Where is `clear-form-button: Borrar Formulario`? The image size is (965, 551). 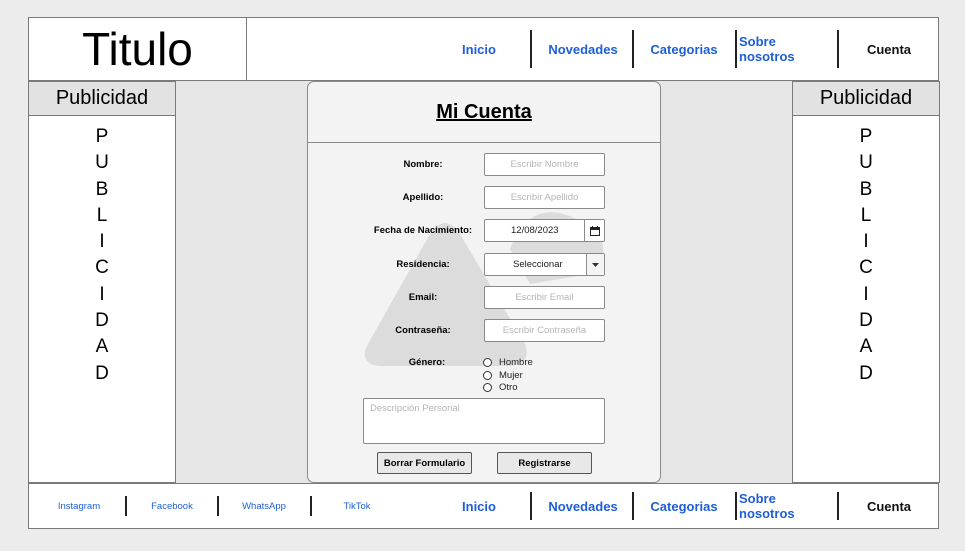
clear-form-button: Borrar Formulario is located at coordinates (424, 463).